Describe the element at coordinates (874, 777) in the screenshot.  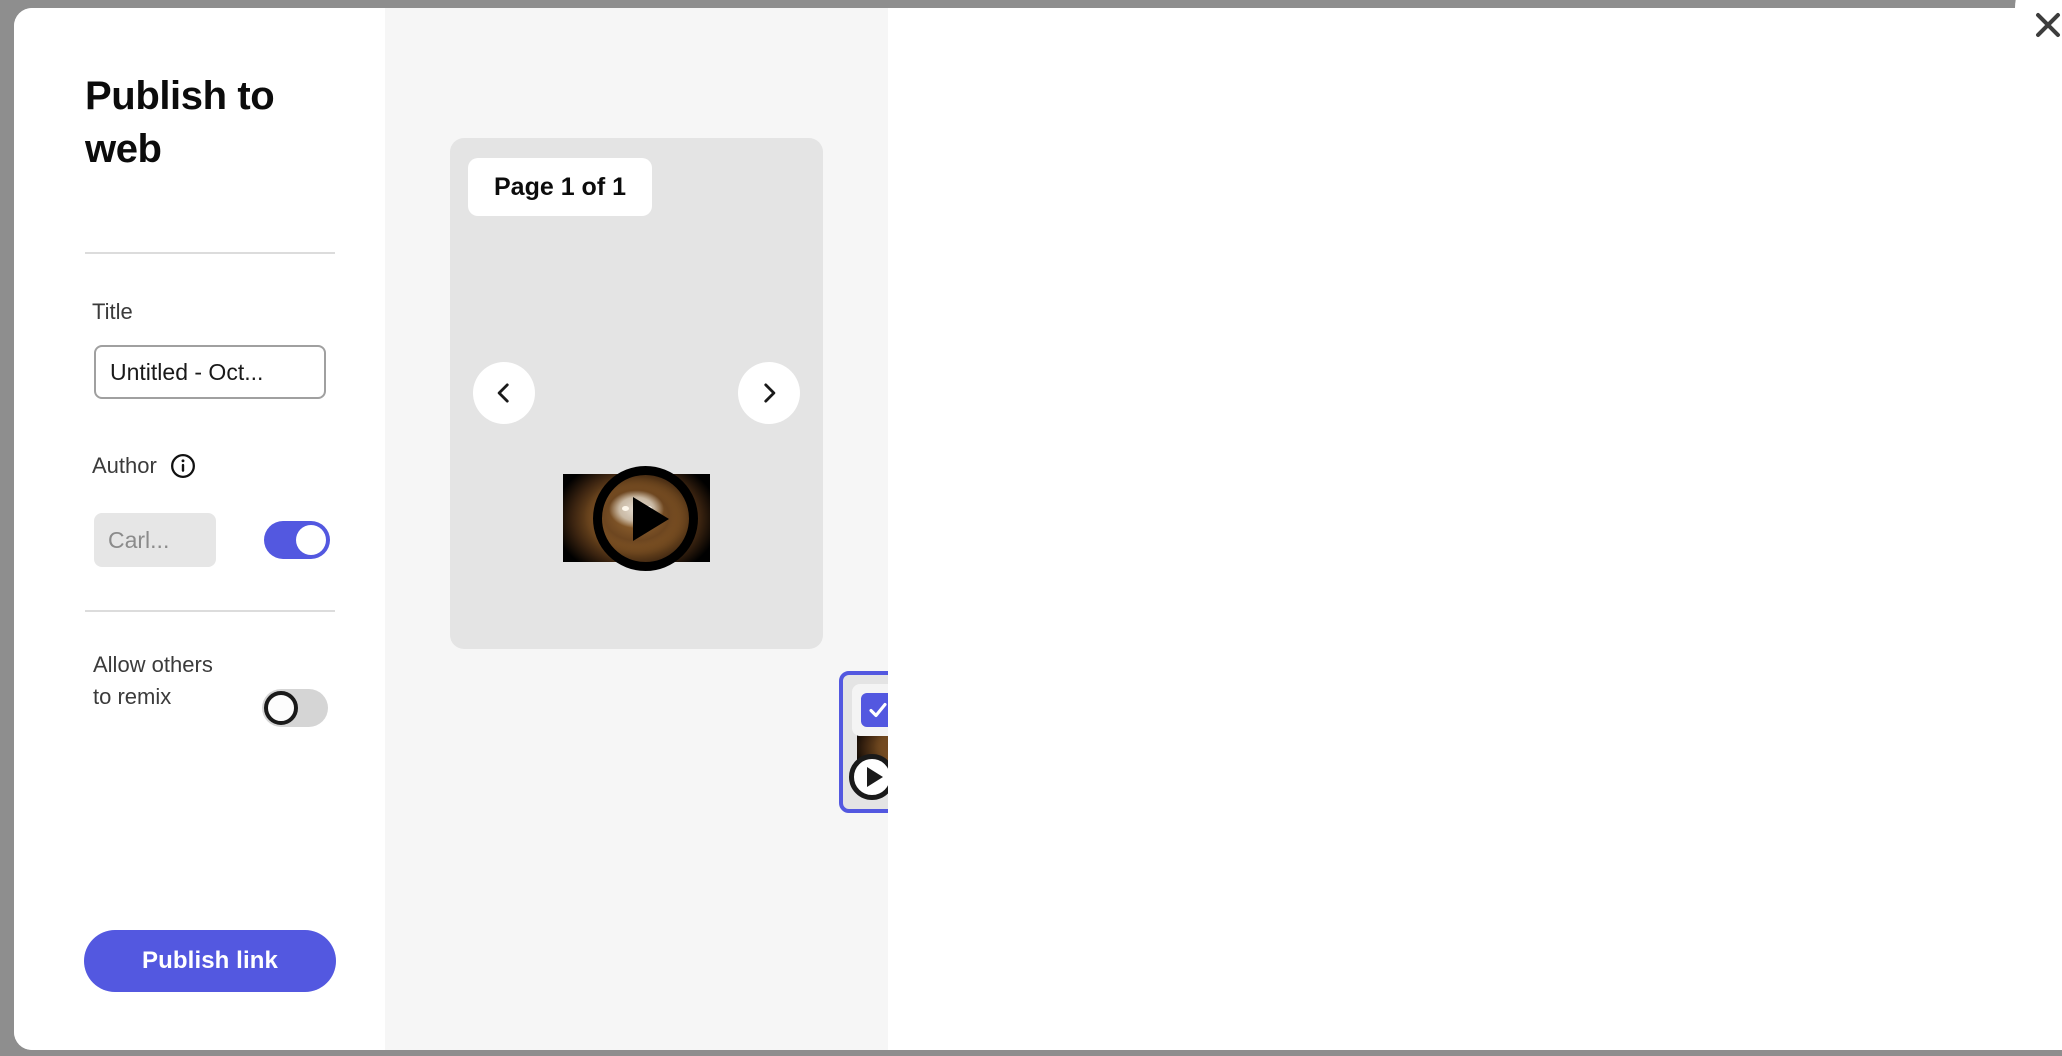
I see `thumbnail-play-icon` at that location.